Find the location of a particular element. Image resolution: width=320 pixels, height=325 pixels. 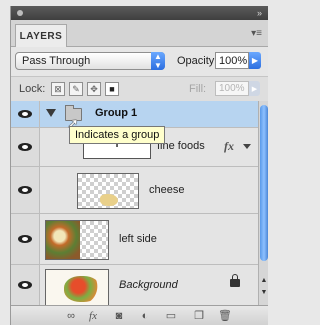

fill-label: Fill: is located at coordinates (198, 89).